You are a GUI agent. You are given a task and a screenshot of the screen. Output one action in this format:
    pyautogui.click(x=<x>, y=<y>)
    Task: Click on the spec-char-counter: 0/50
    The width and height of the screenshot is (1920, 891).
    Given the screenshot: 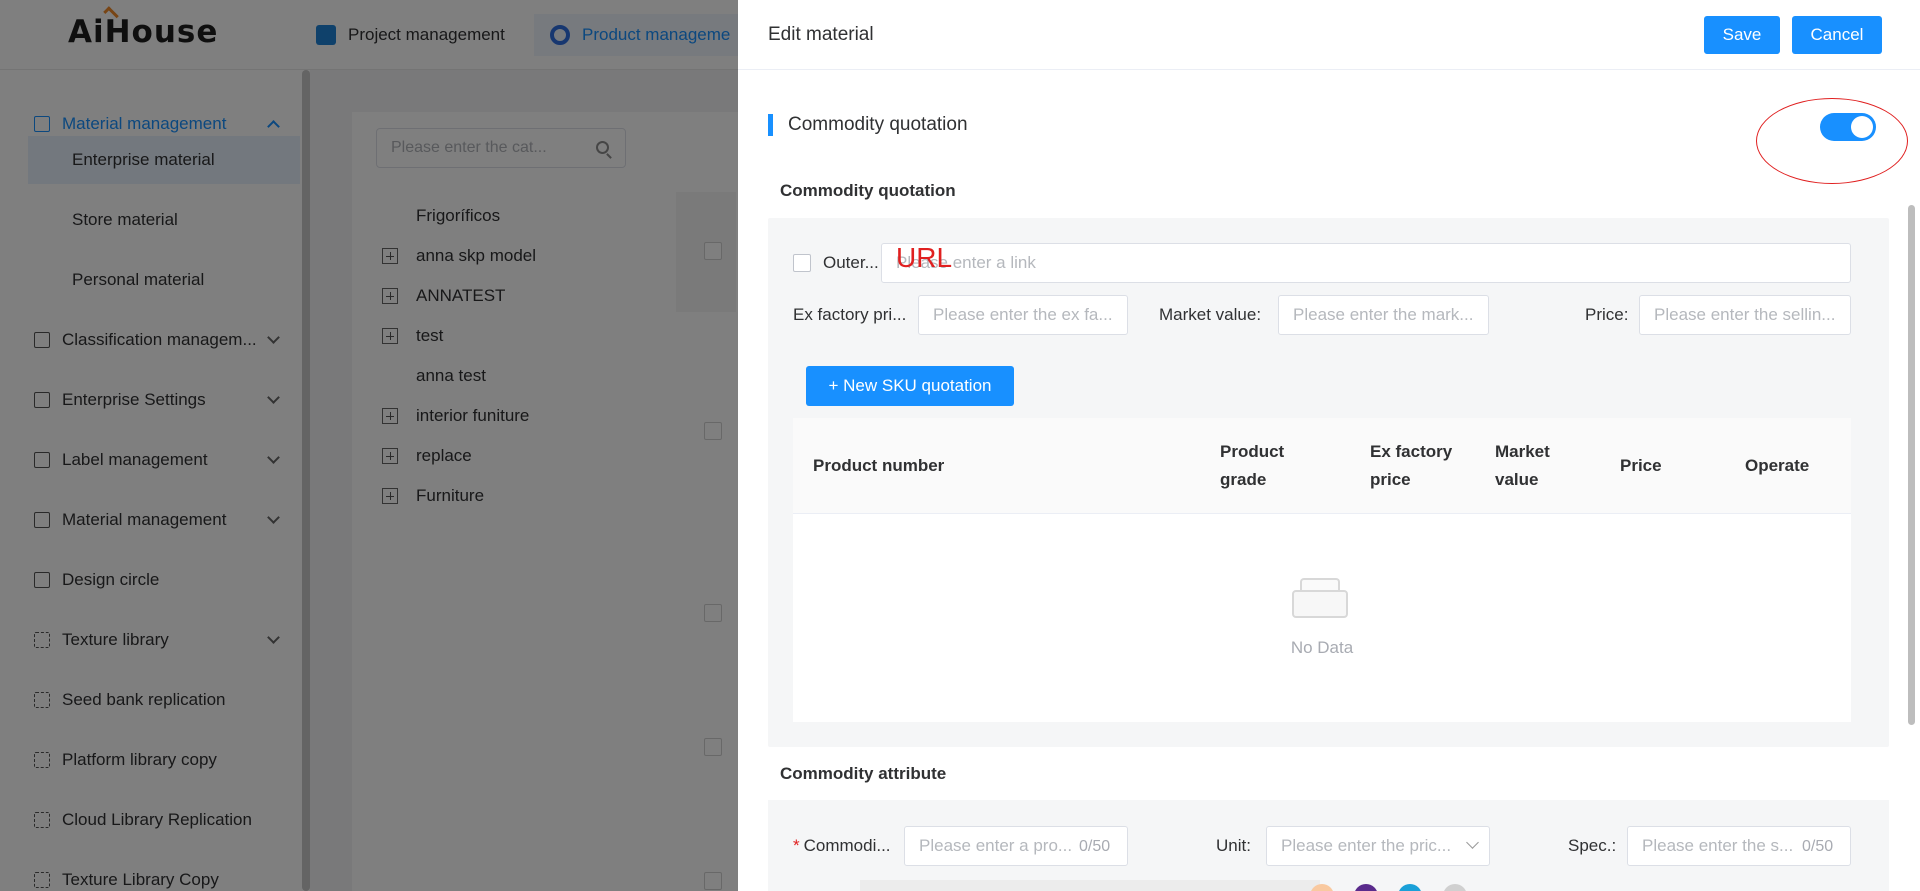 What is the action you would take?
    pyautogui.click(x=1818, y=846)
    